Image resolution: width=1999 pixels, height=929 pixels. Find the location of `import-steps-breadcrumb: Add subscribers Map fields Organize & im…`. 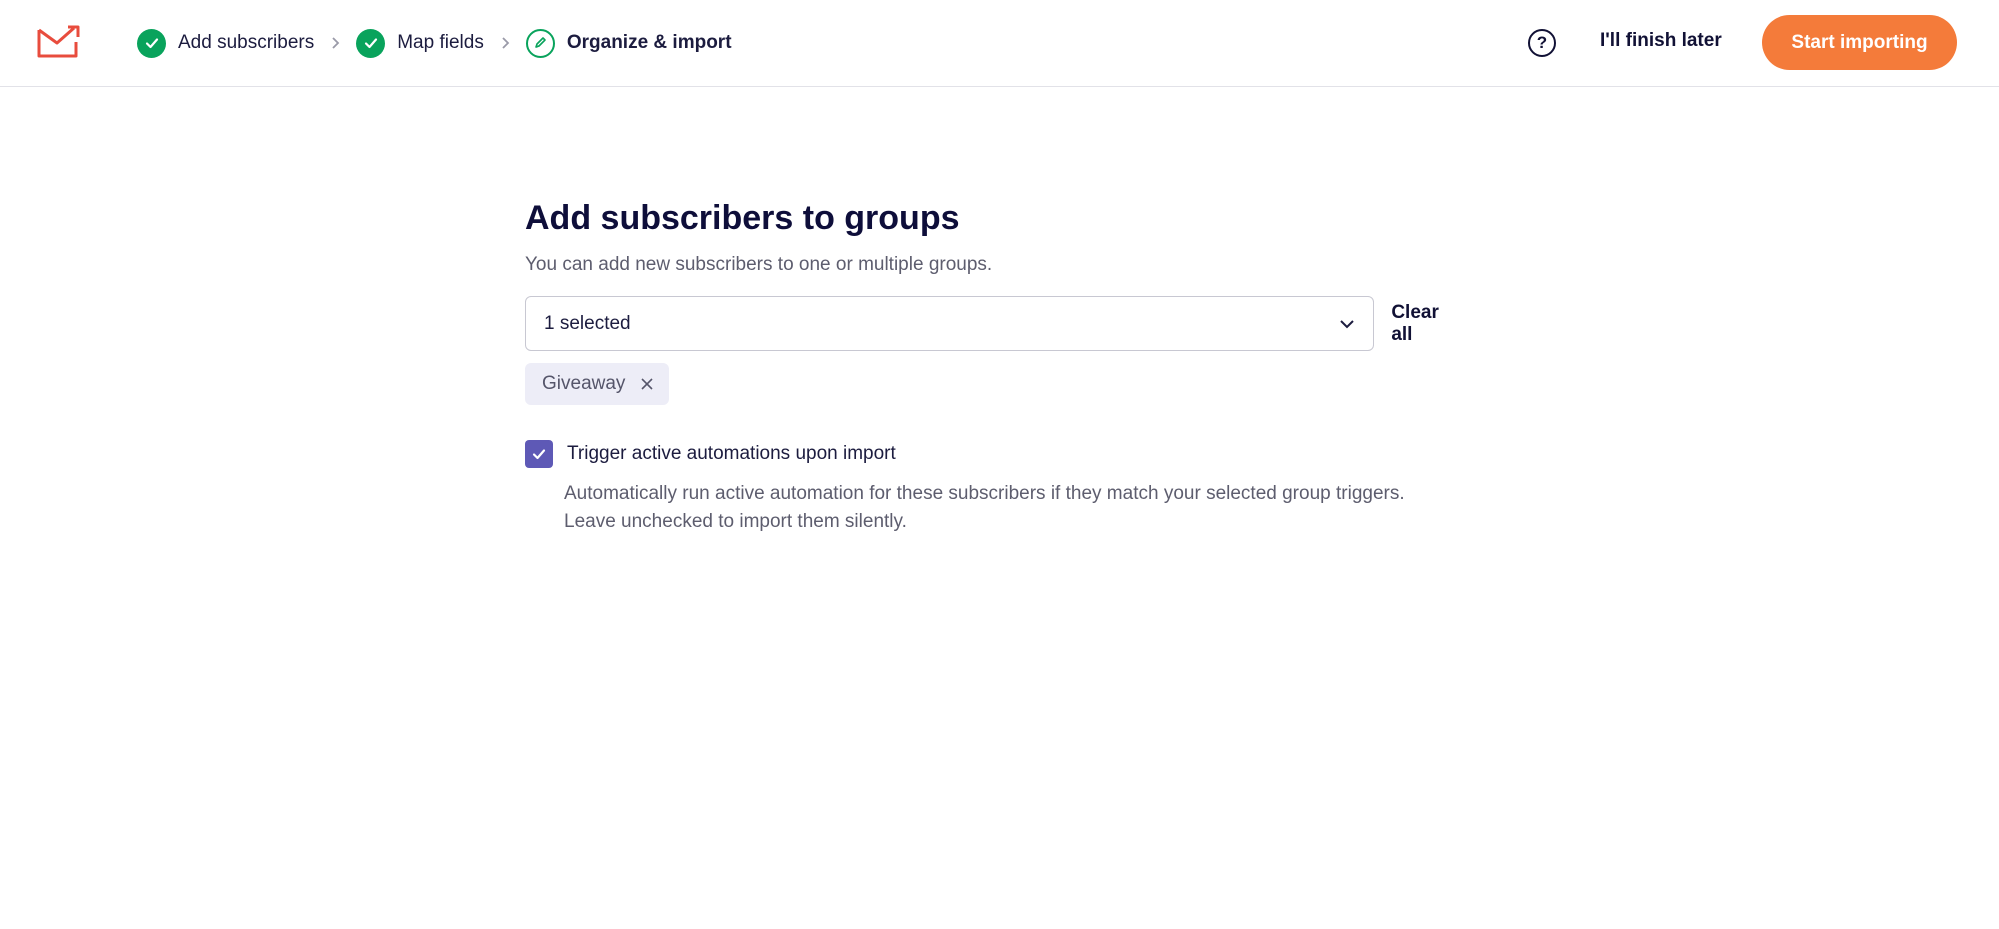

import-steps-breadcrumb: Add subscribers Map fields Organize & im… is located at coordinates (434, 43).